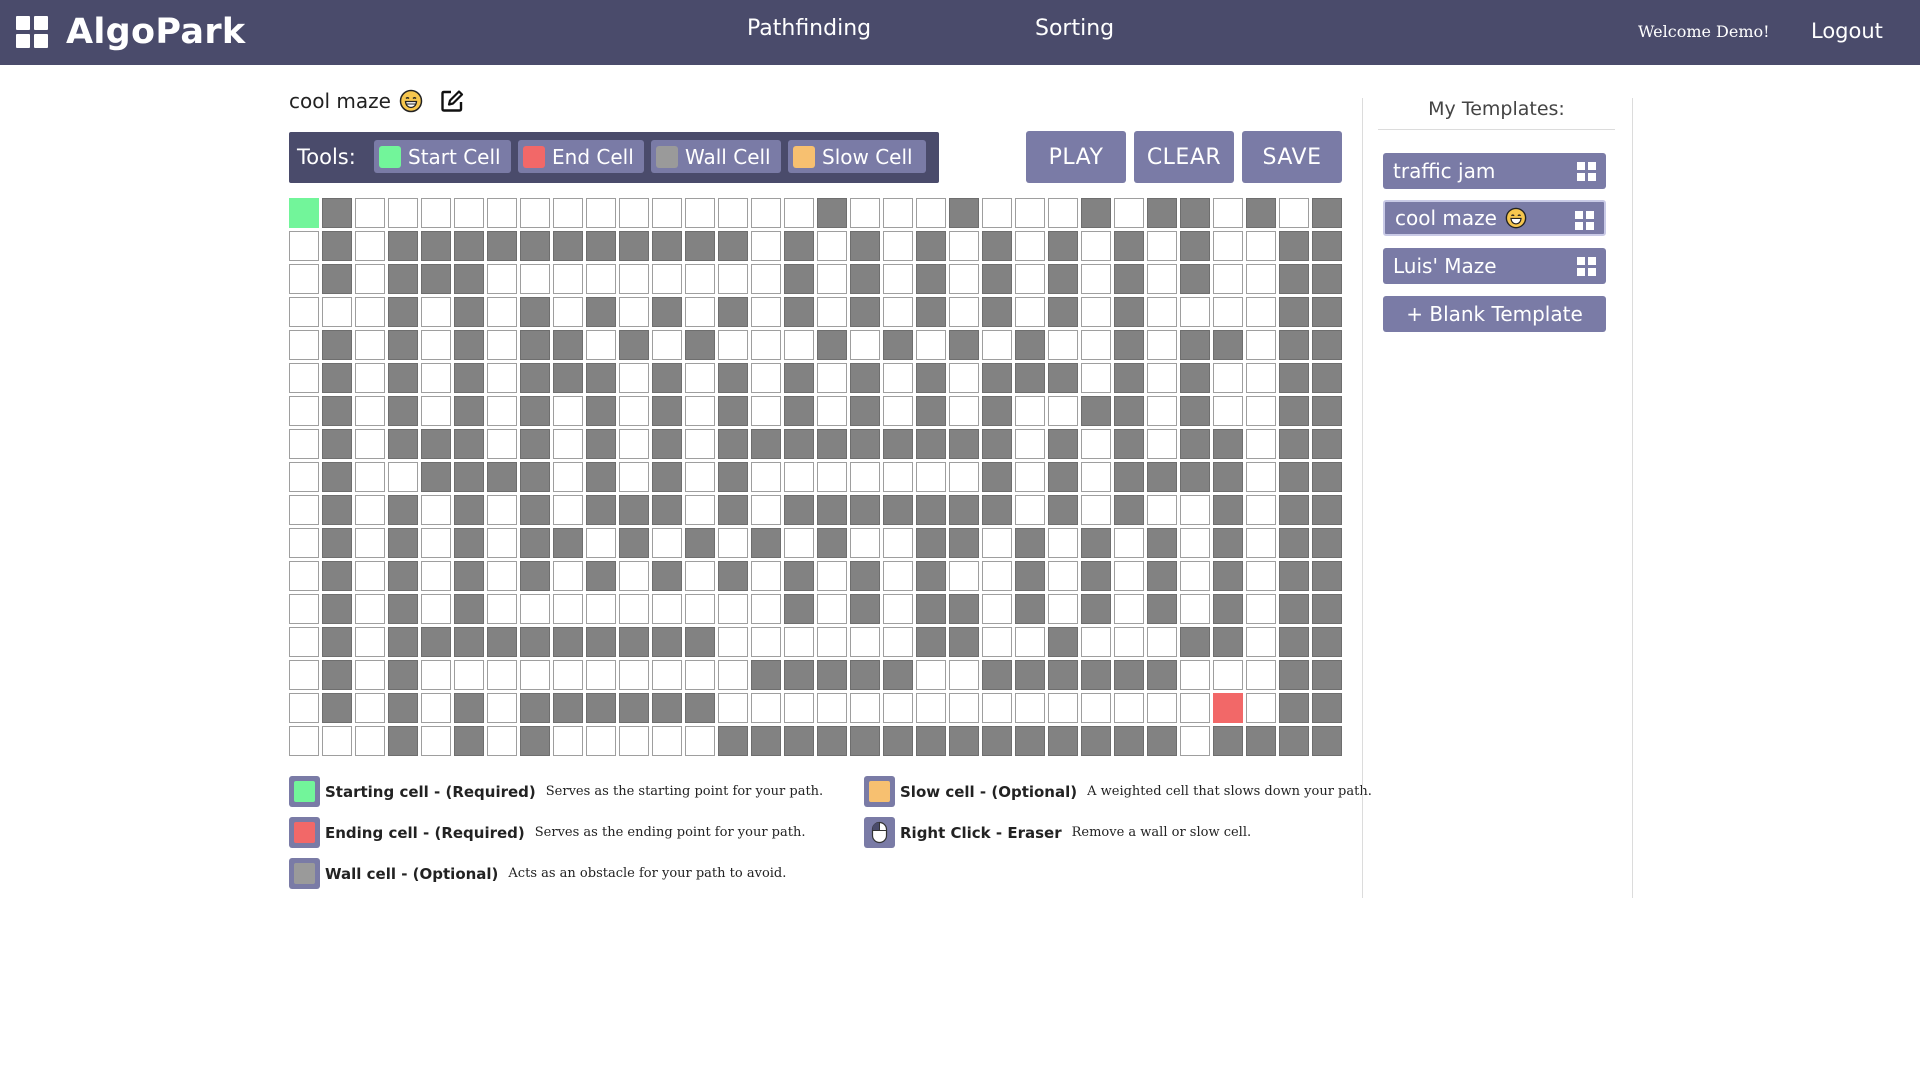 This screenshot has width=1920, height=1080. What do you see at coordinates (130, 32) in the screenshot?
I see `brand: AlgoPark` at bounding box center [130, 32].